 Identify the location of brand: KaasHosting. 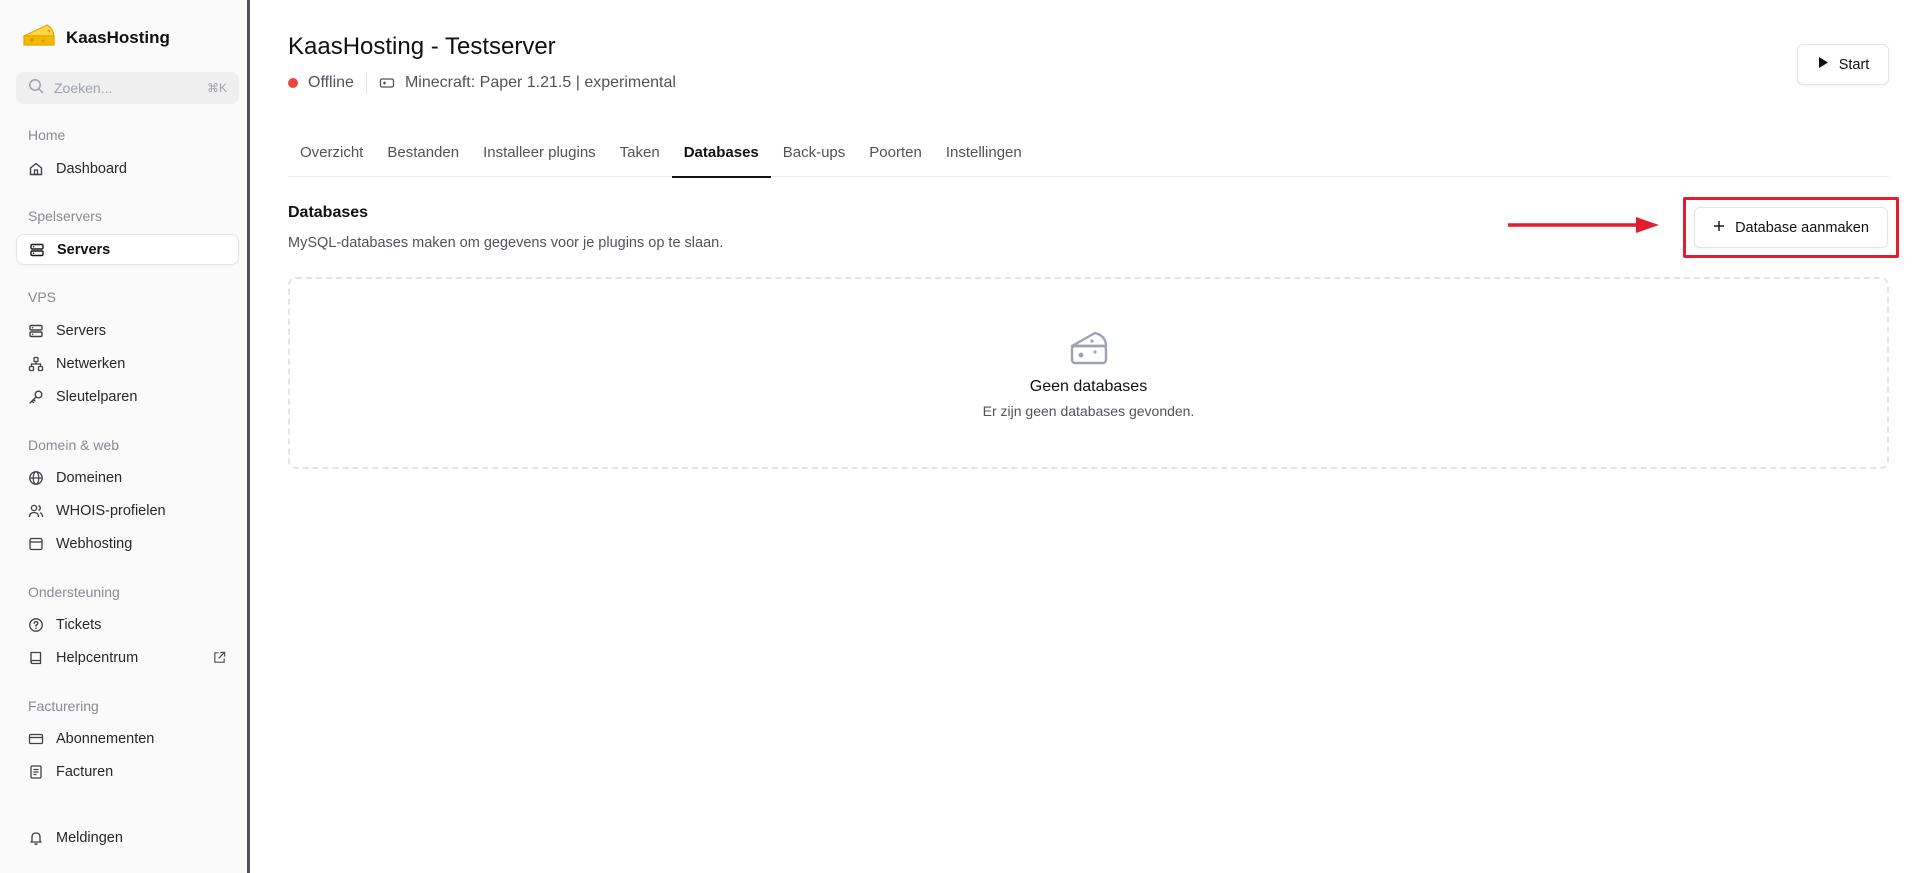
(96, 37).